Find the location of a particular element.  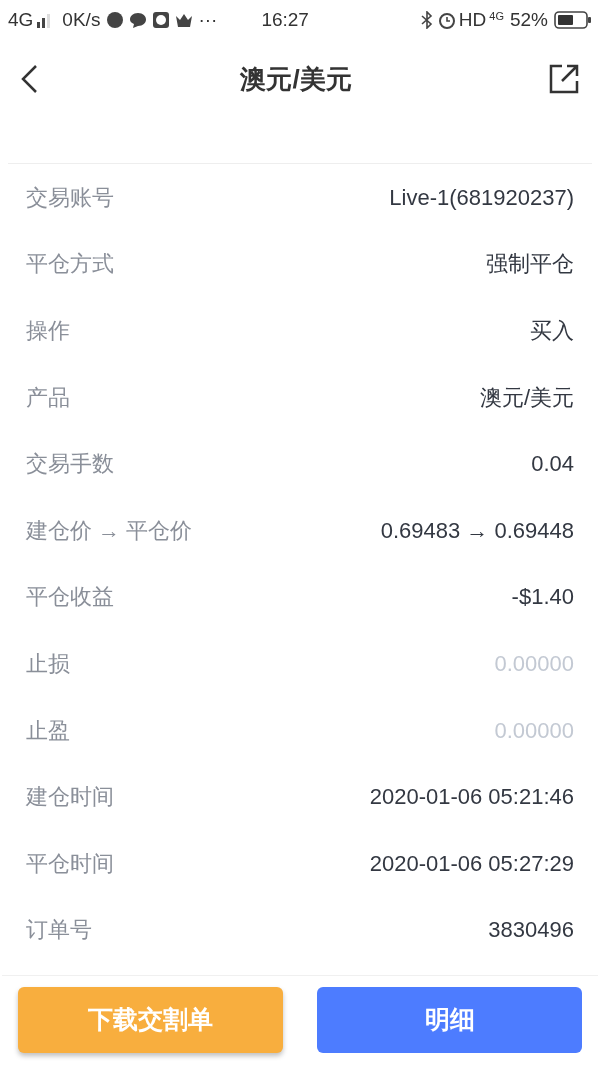

chat-icon is located at coordinates (138, 20).